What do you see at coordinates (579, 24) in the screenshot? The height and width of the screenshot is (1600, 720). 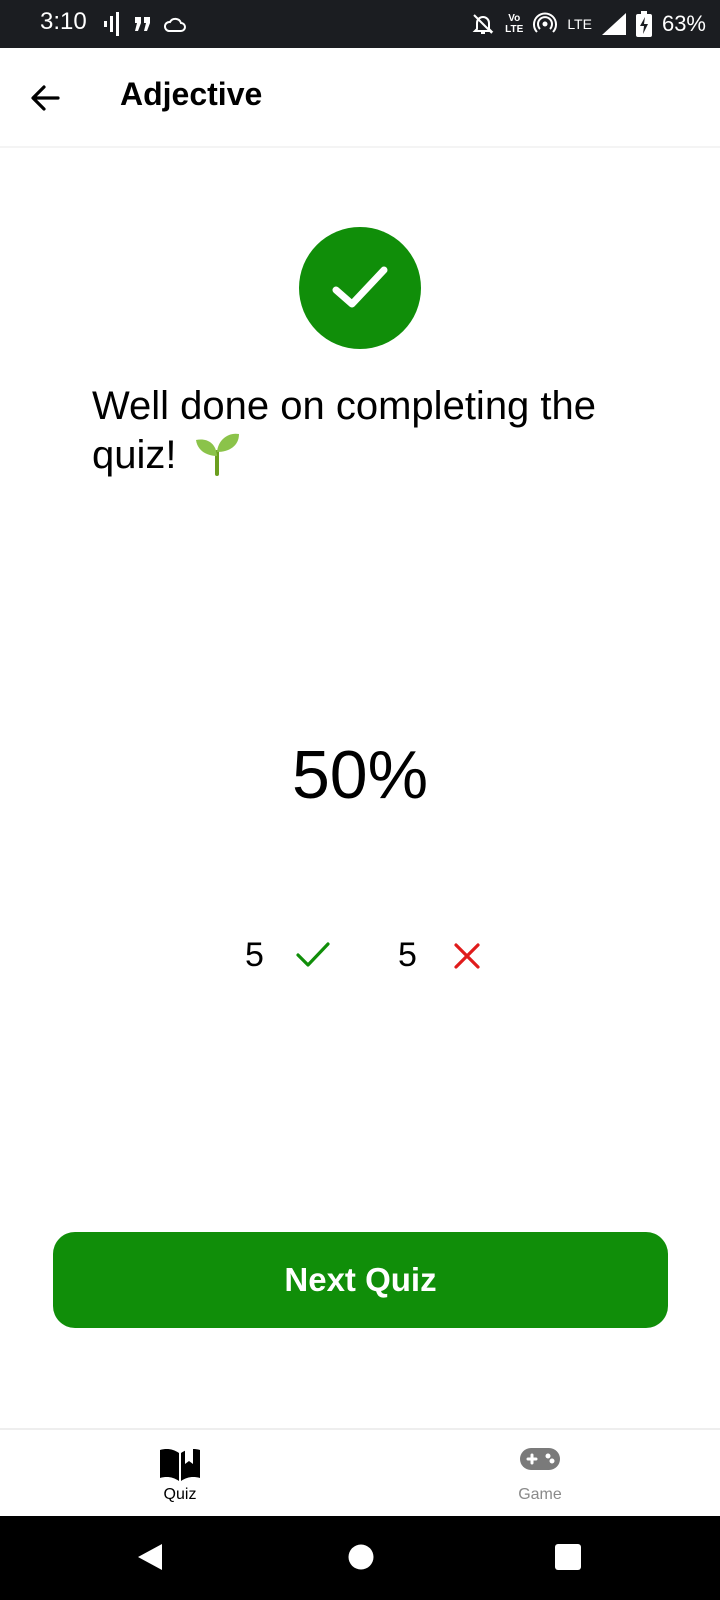 I see `network-label: LTE` at bounding box center [579, 24].